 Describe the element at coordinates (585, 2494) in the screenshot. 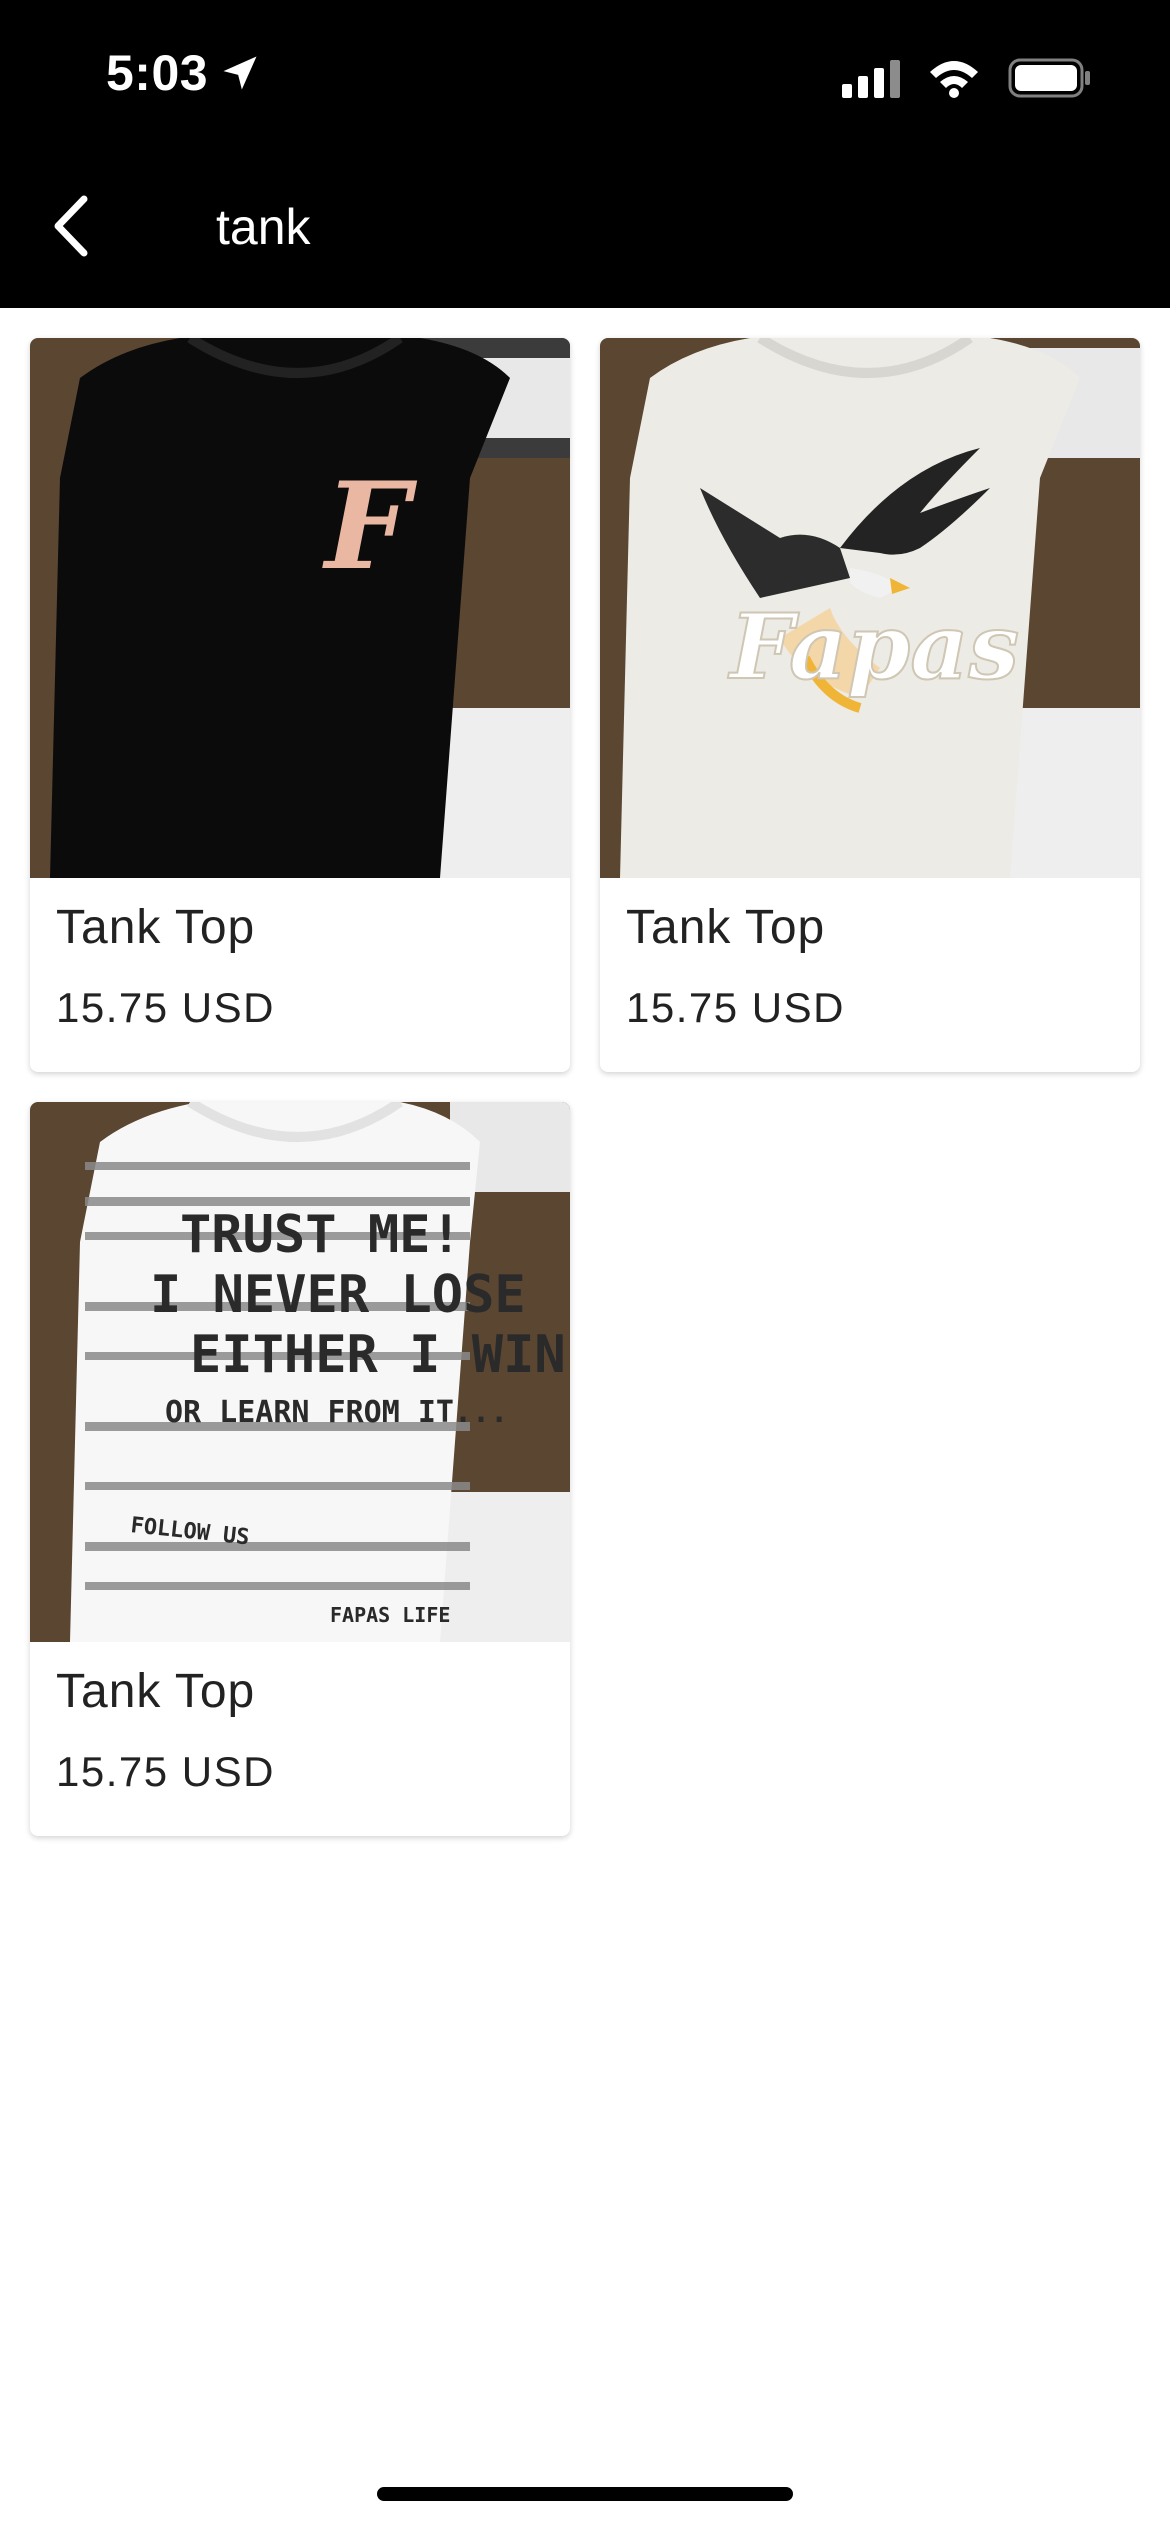

I see `home-indicator` at that location.